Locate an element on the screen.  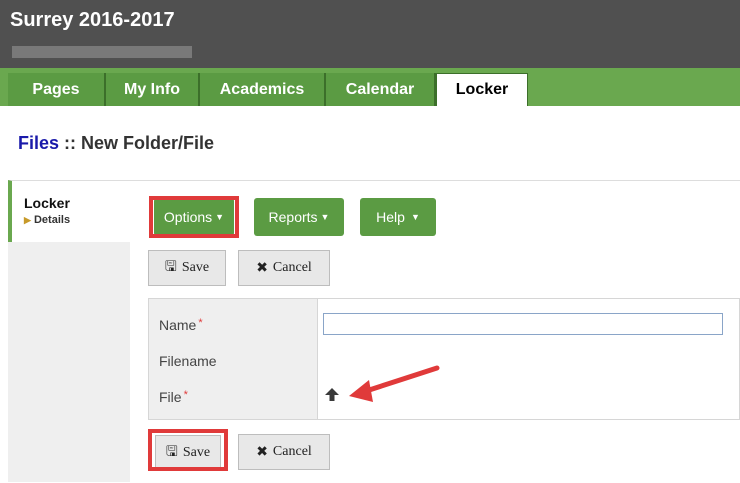
highlight-box-options is located at coordinates (194, 217).